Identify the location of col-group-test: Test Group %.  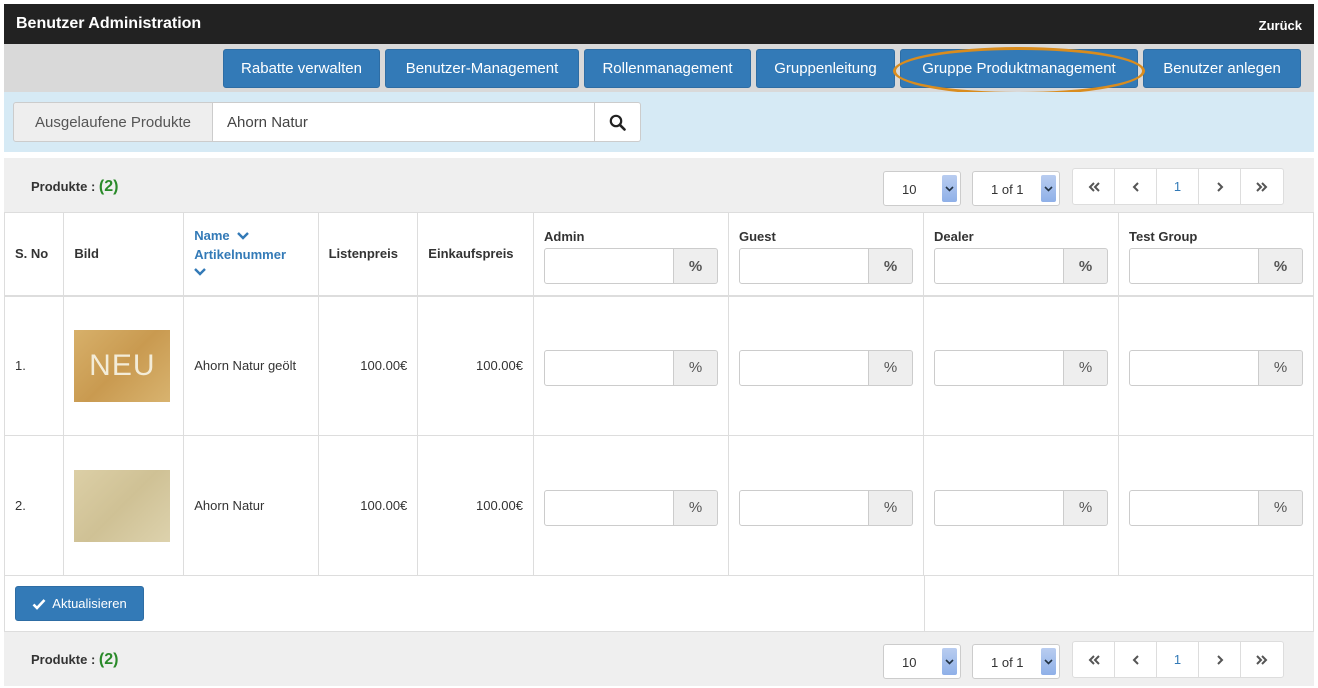
(1216, 254).